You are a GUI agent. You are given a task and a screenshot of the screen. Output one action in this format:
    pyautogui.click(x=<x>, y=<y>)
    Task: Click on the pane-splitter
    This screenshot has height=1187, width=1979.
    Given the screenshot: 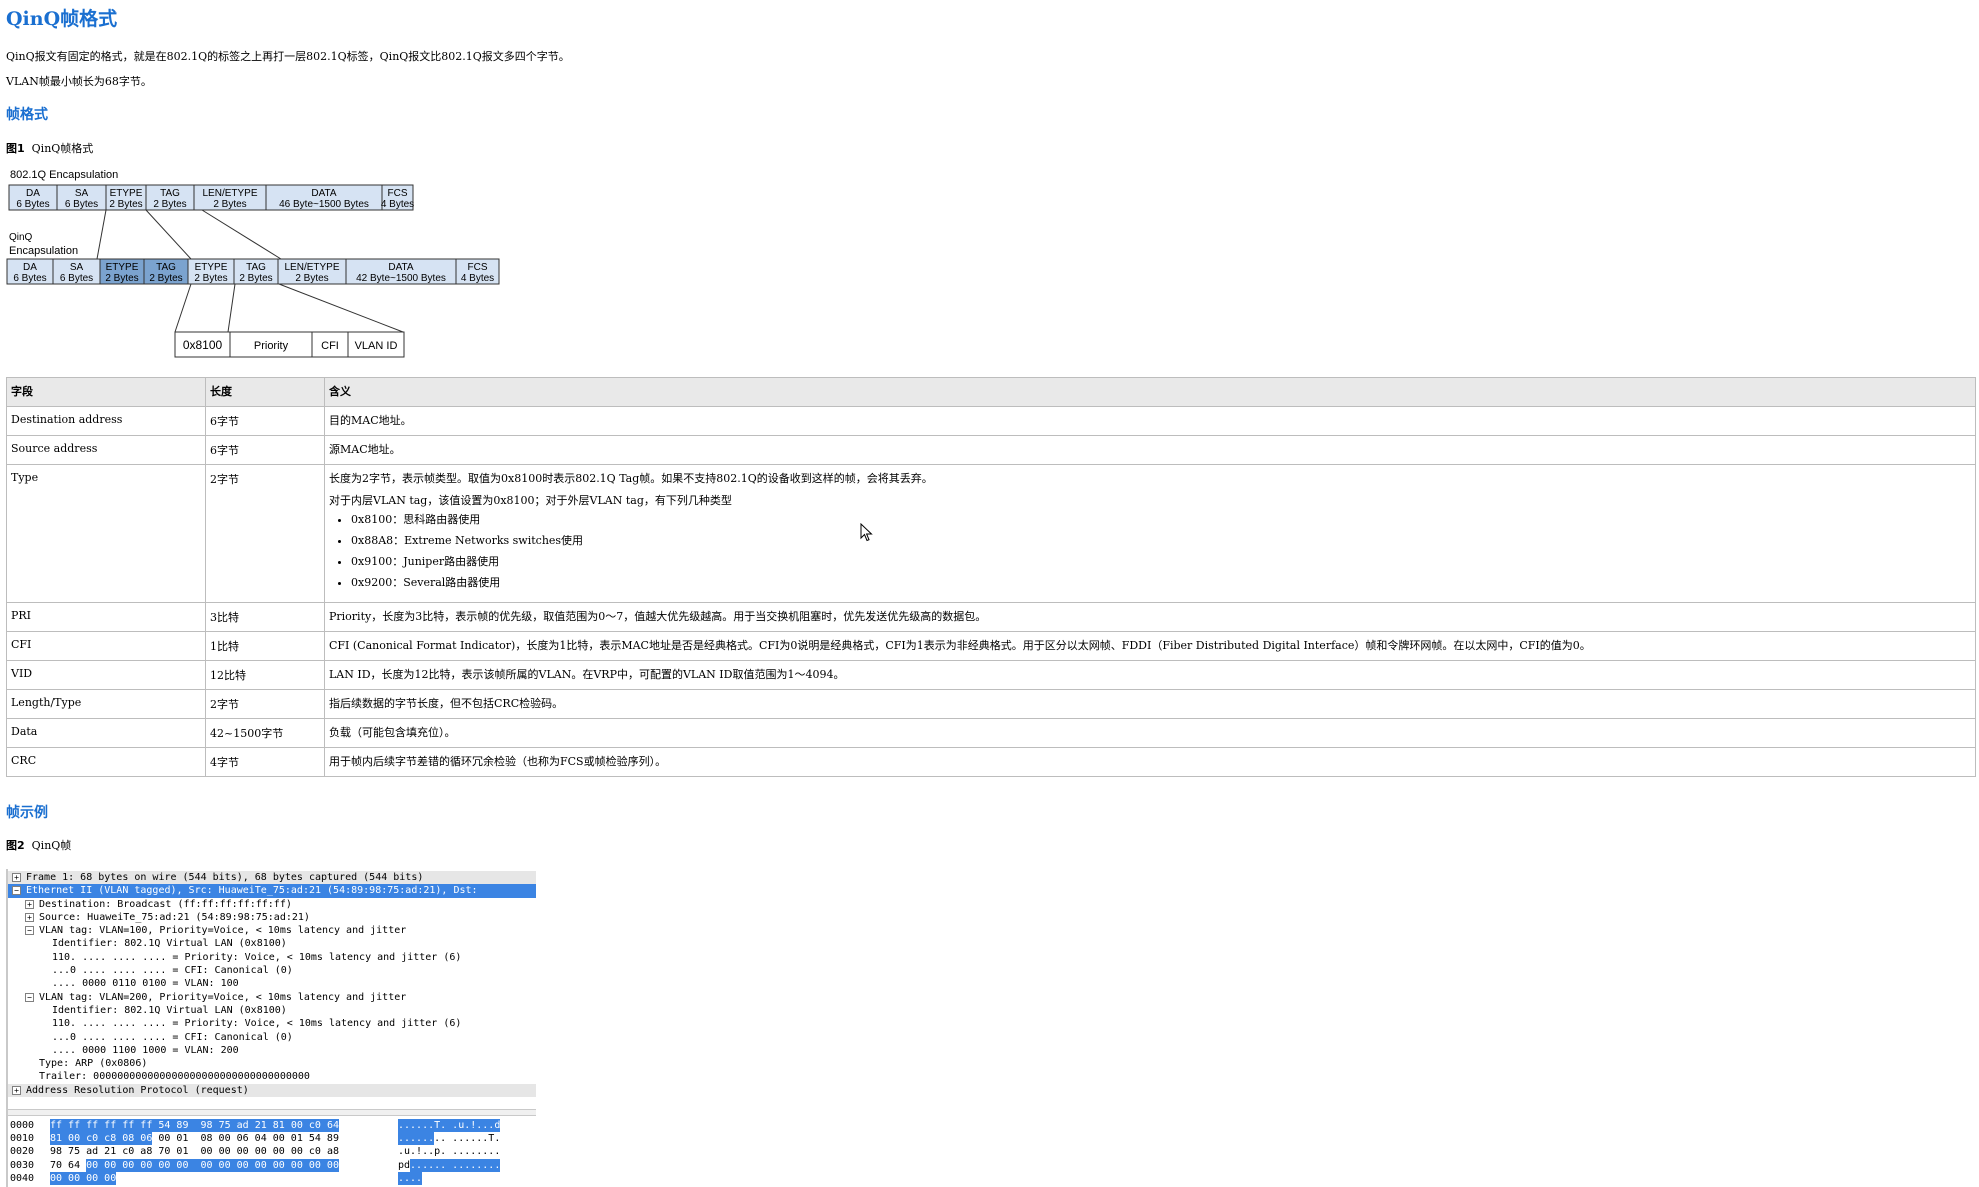 What is the action you would take?
    pyautogui.click(x=272, y=1112)
    